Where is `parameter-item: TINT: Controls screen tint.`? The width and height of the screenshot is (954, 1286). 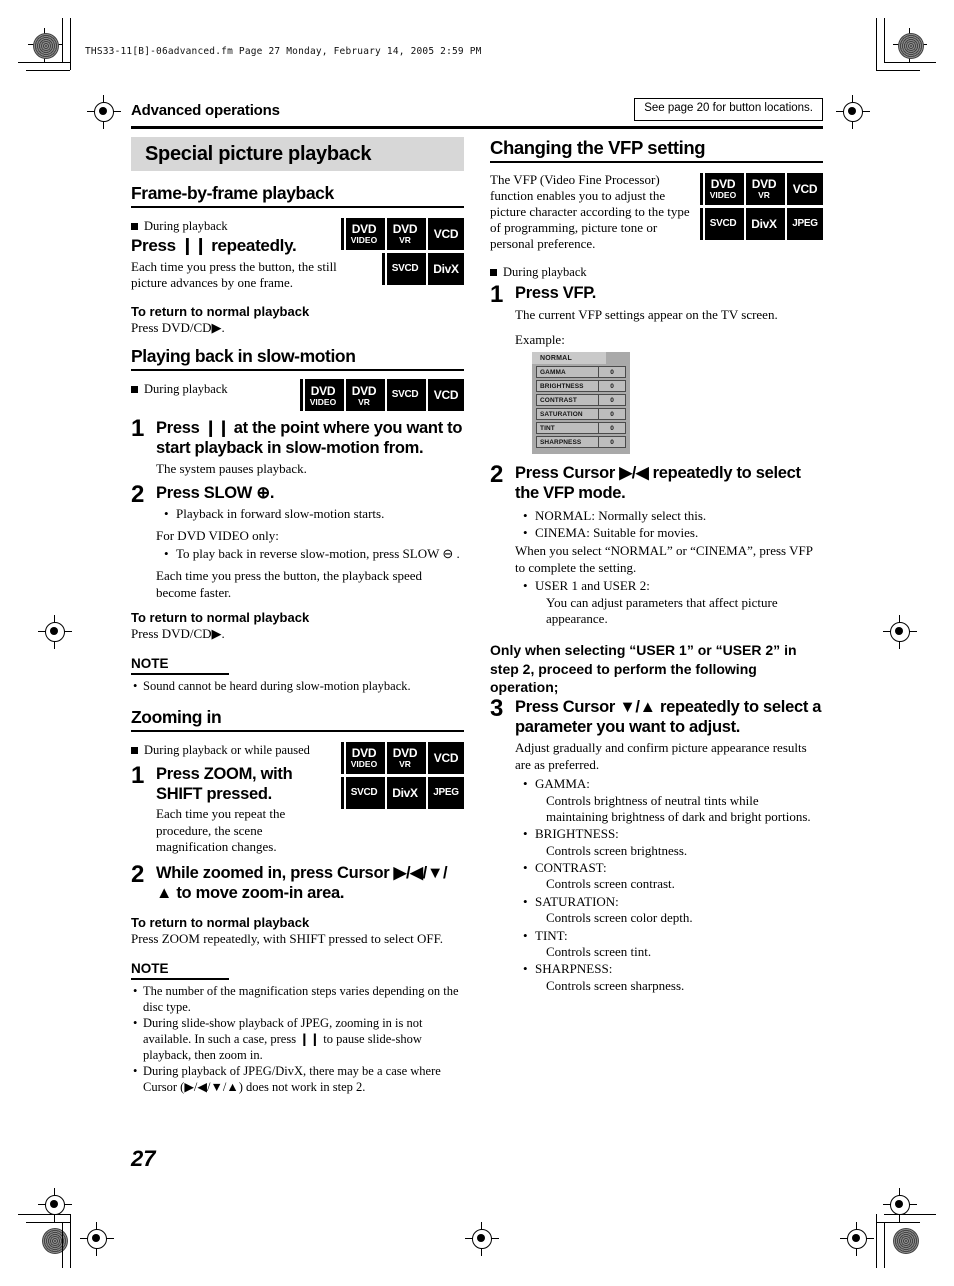
parameter-item: TINT: Controls screen tint. is located at coordinates (673, 944).